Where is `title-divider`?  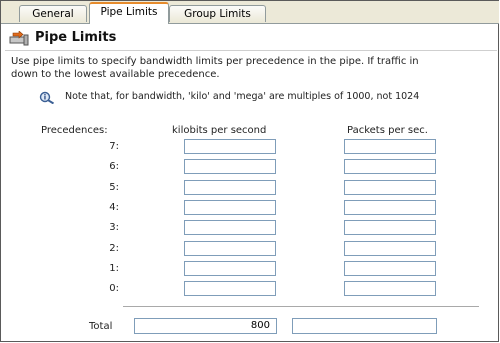 title-divider is located at coordinates (251, 50).